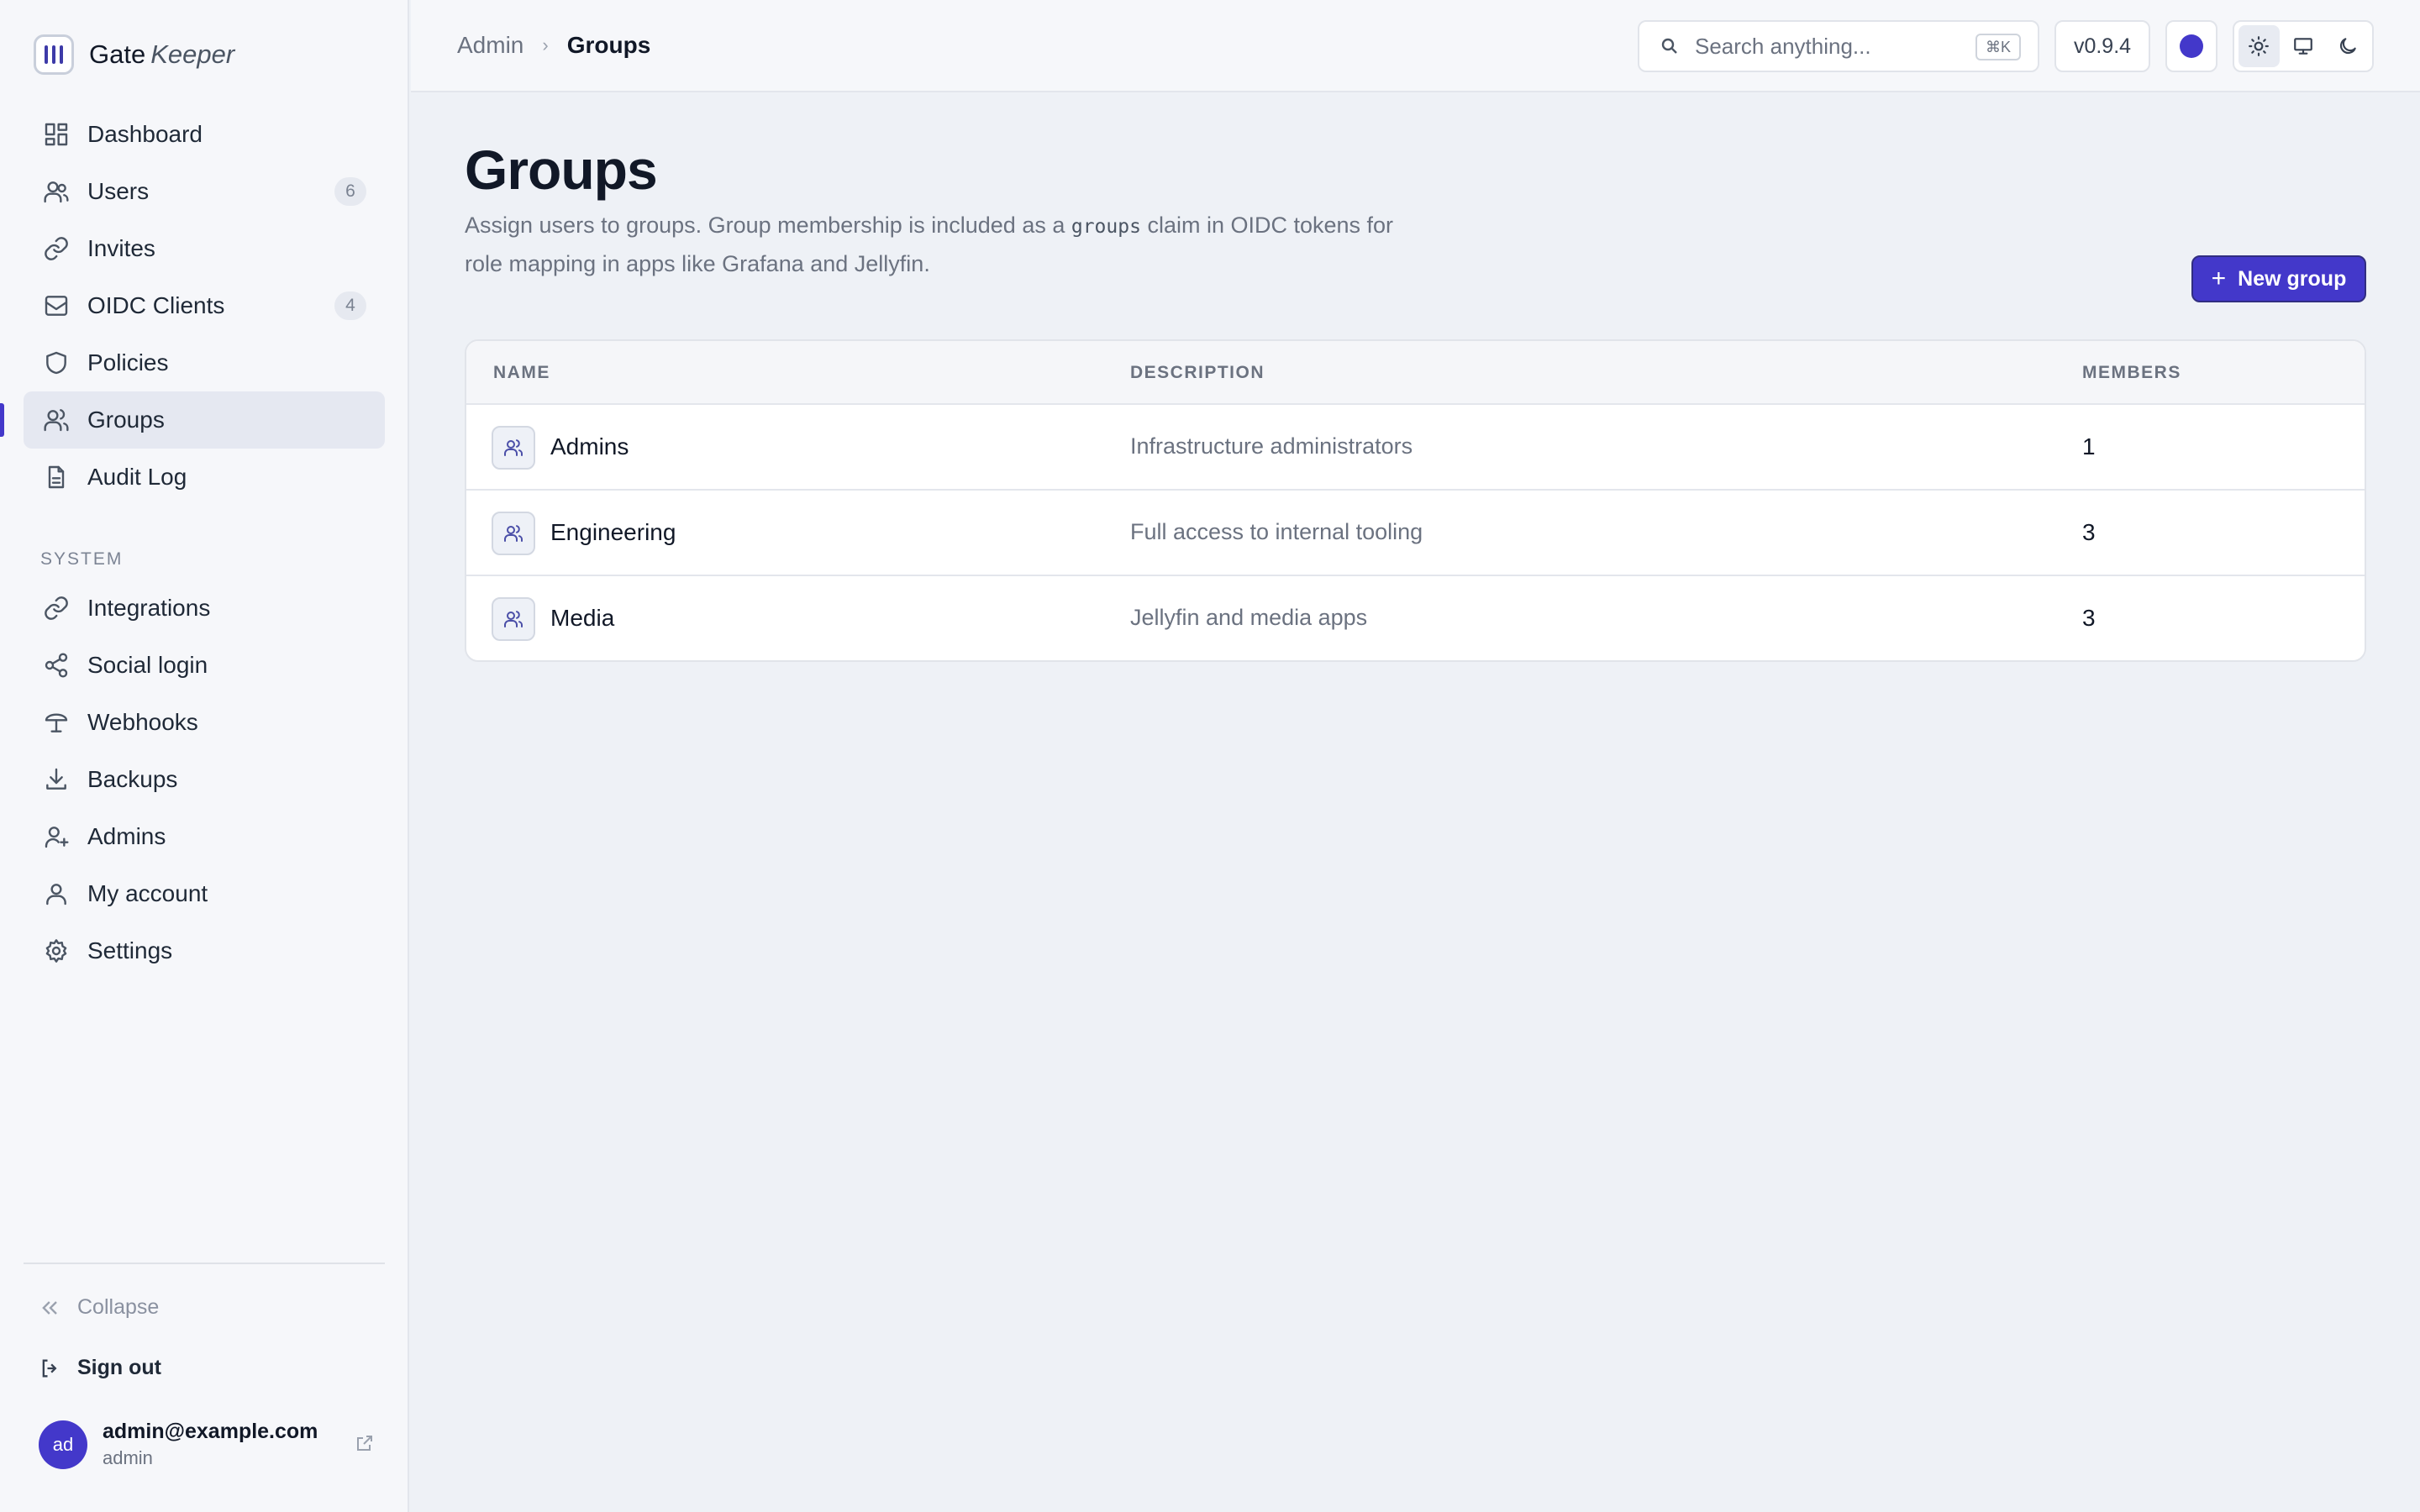  What do you see at coordinates (561, 170) in the screenshot?
I see `page-title: Groups` at bounding box center [561, 170].